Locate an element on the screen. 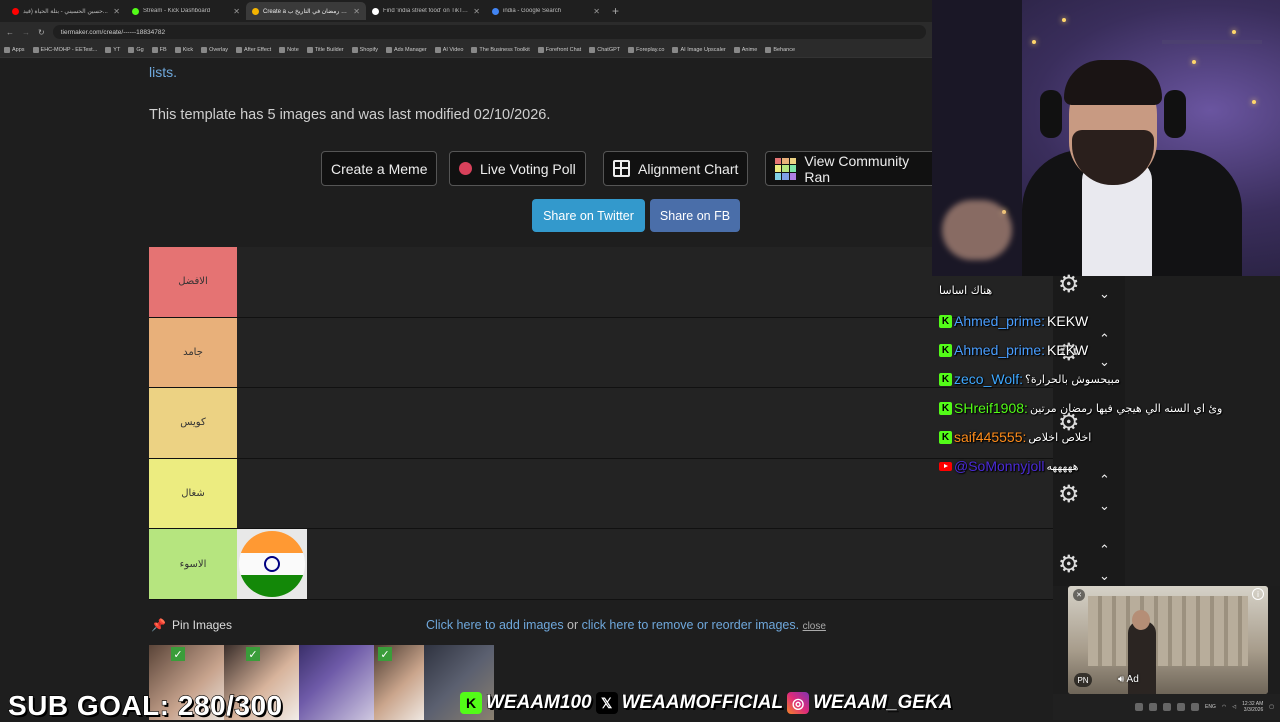 This screenshot has height=722, width=1280. button-label: Alignment Chart is located at coordinates (688, 168).